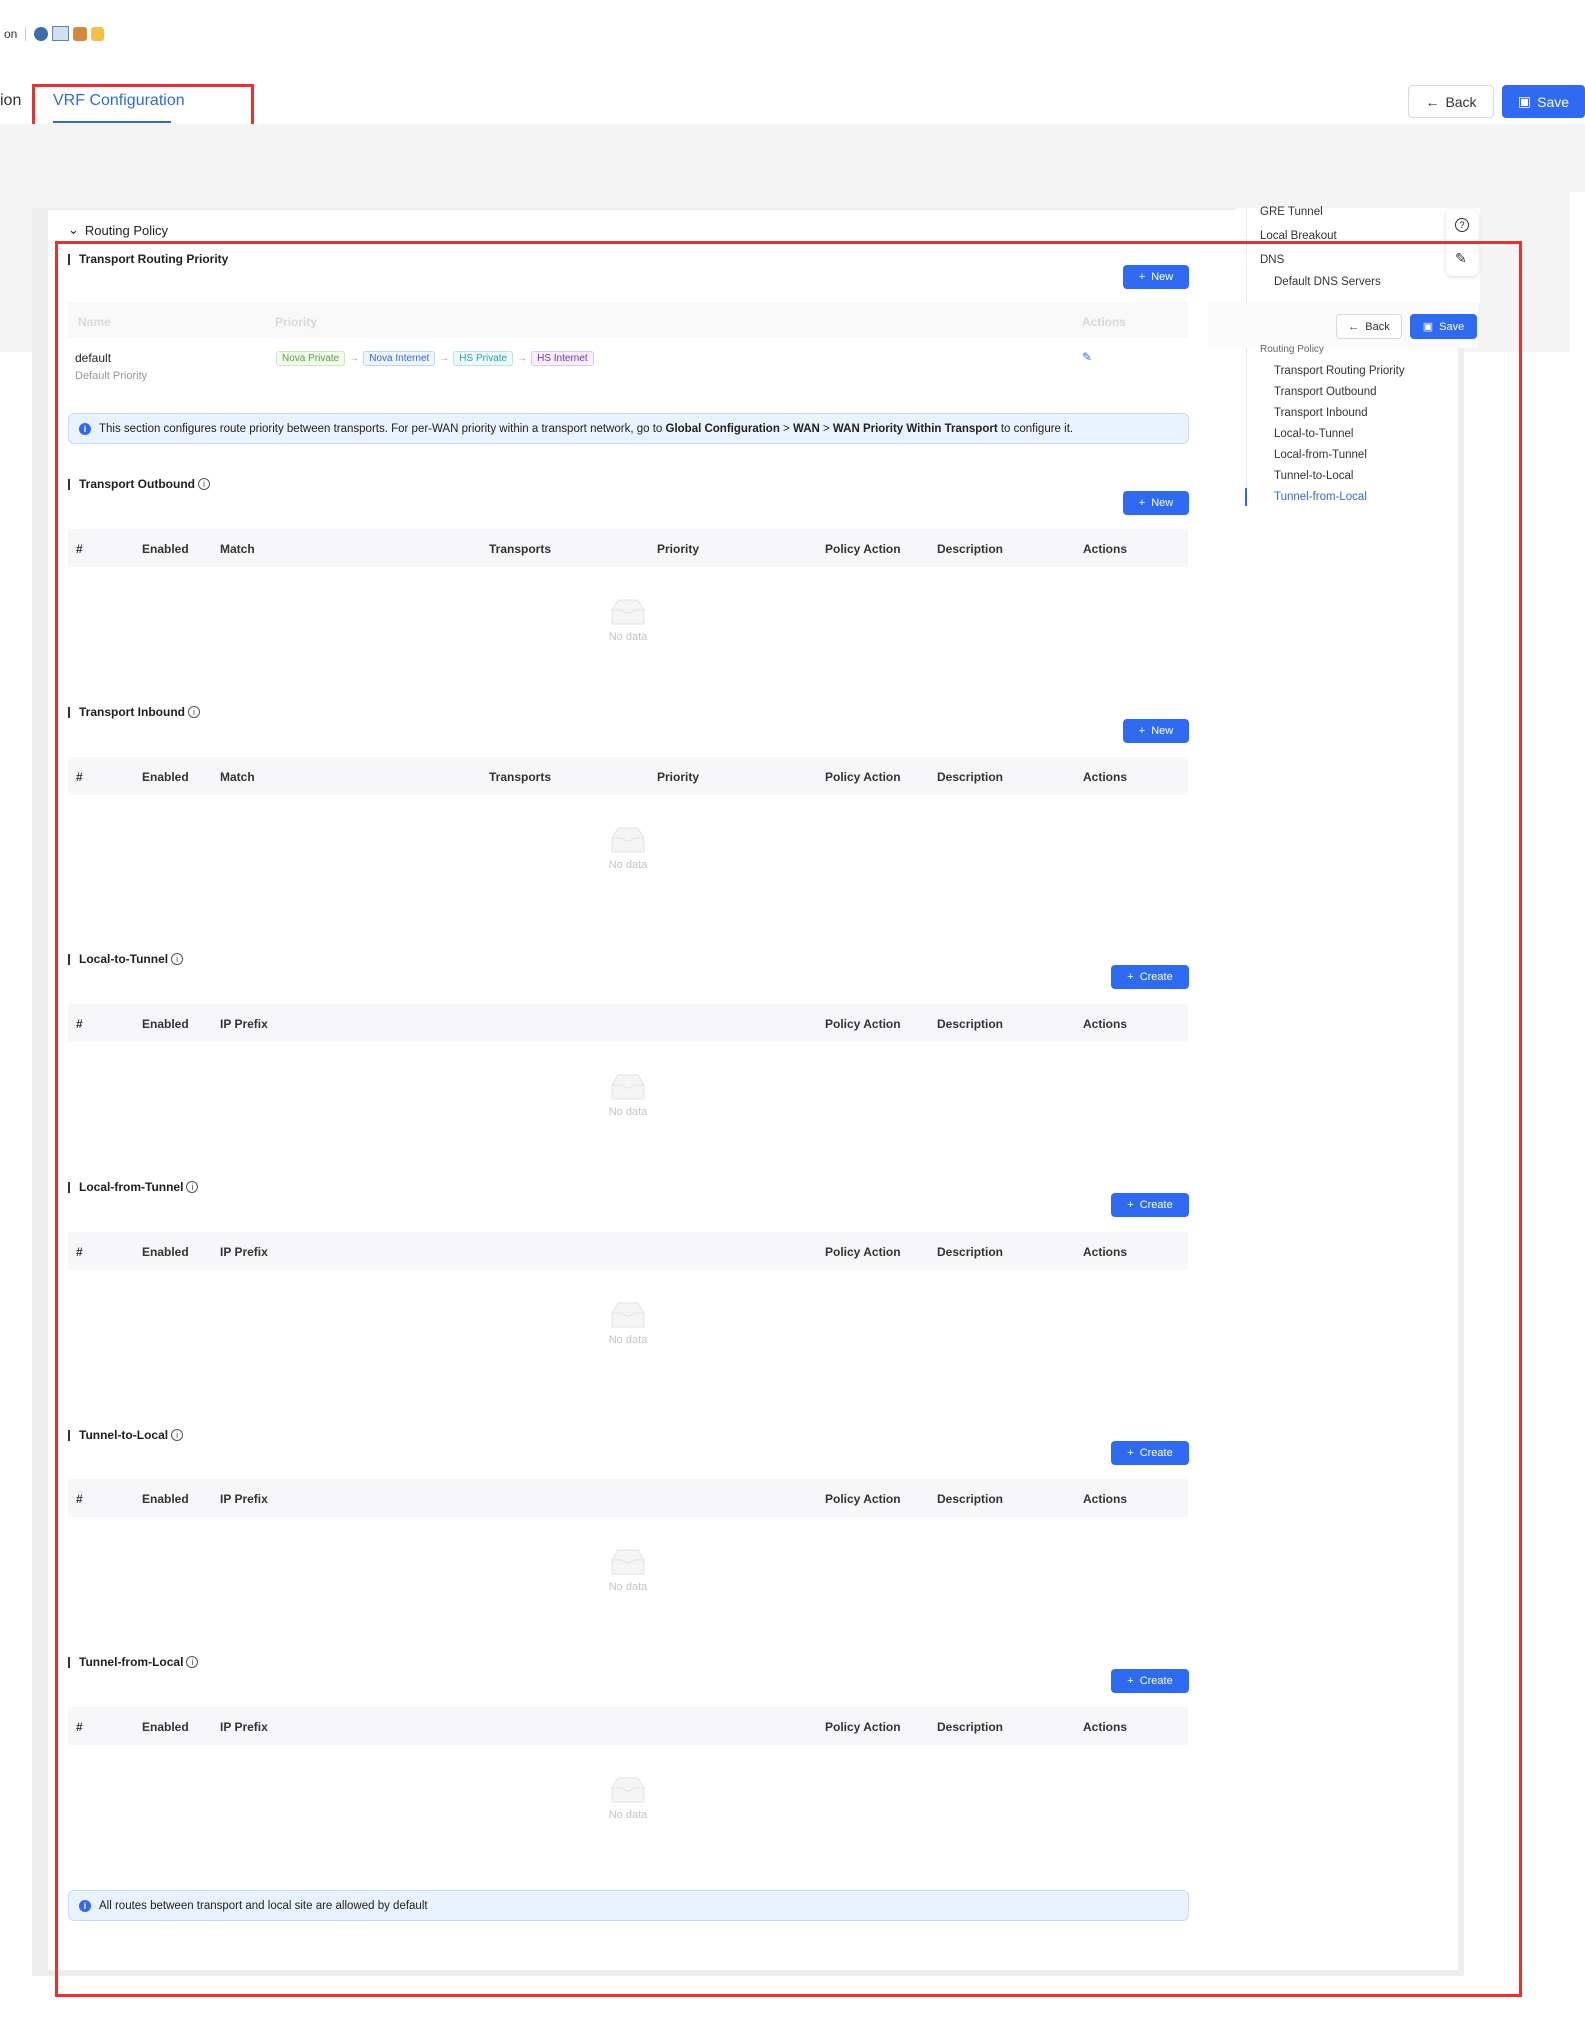  What do you see at coordinates (11, 33) in the screenshot?
I see `toolbar-label: on` at bounding box center [11, 33].